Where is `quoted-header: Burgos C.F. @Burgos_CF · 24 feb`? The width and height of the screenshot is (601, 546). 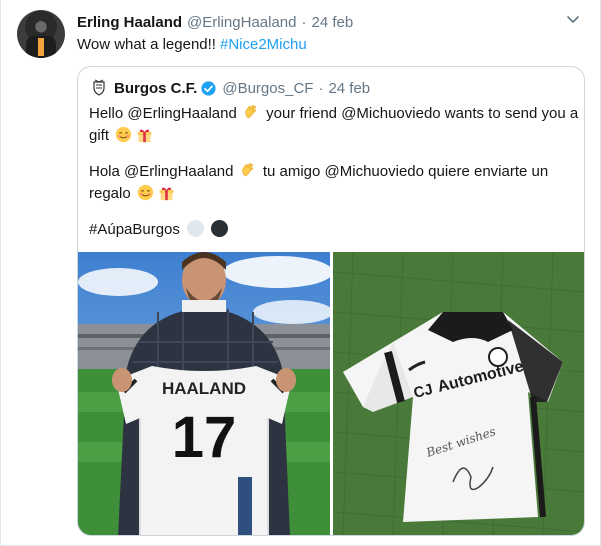 quoted-header: Burgos C.F. @Burgos_CF · 24 feb is located at coordinates (230, 88).